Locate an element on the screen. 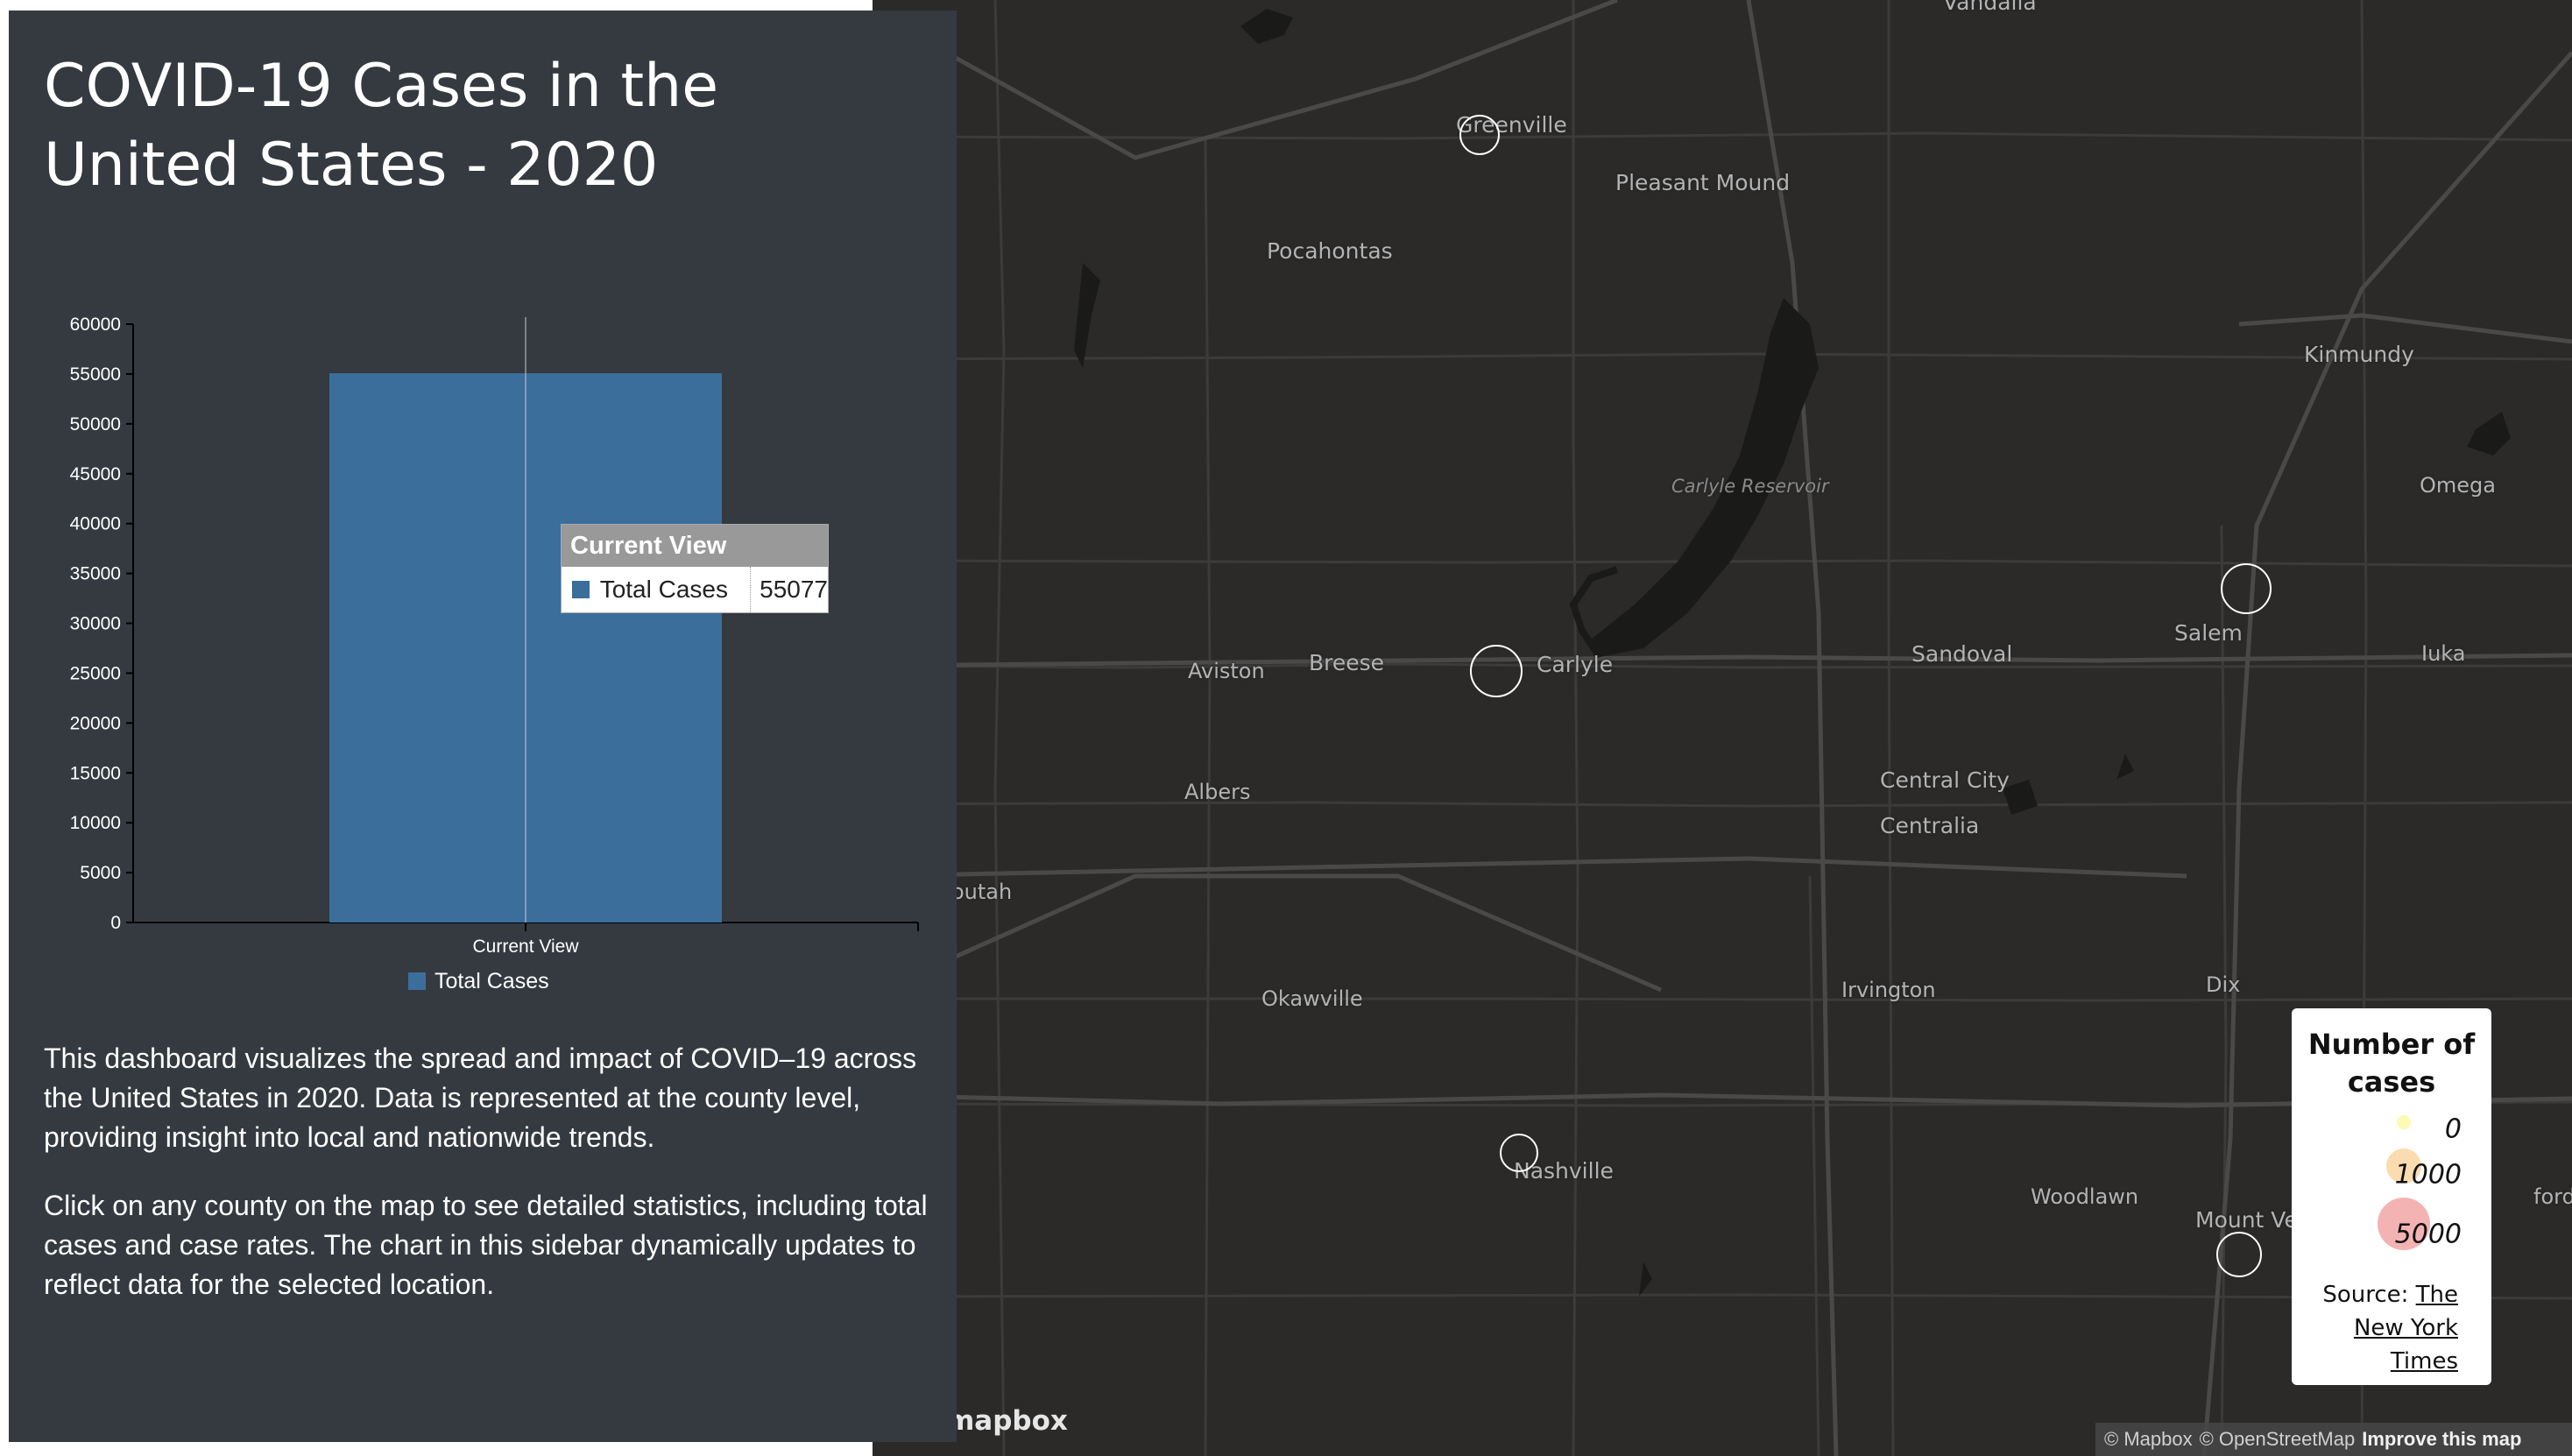  attribution-osm-link: © OpenStreetMap is located at coordinates (2278, 1439).